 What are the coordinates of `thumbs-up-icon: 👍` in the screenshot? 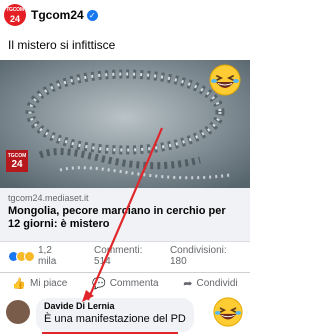 It's located at (19, 284).